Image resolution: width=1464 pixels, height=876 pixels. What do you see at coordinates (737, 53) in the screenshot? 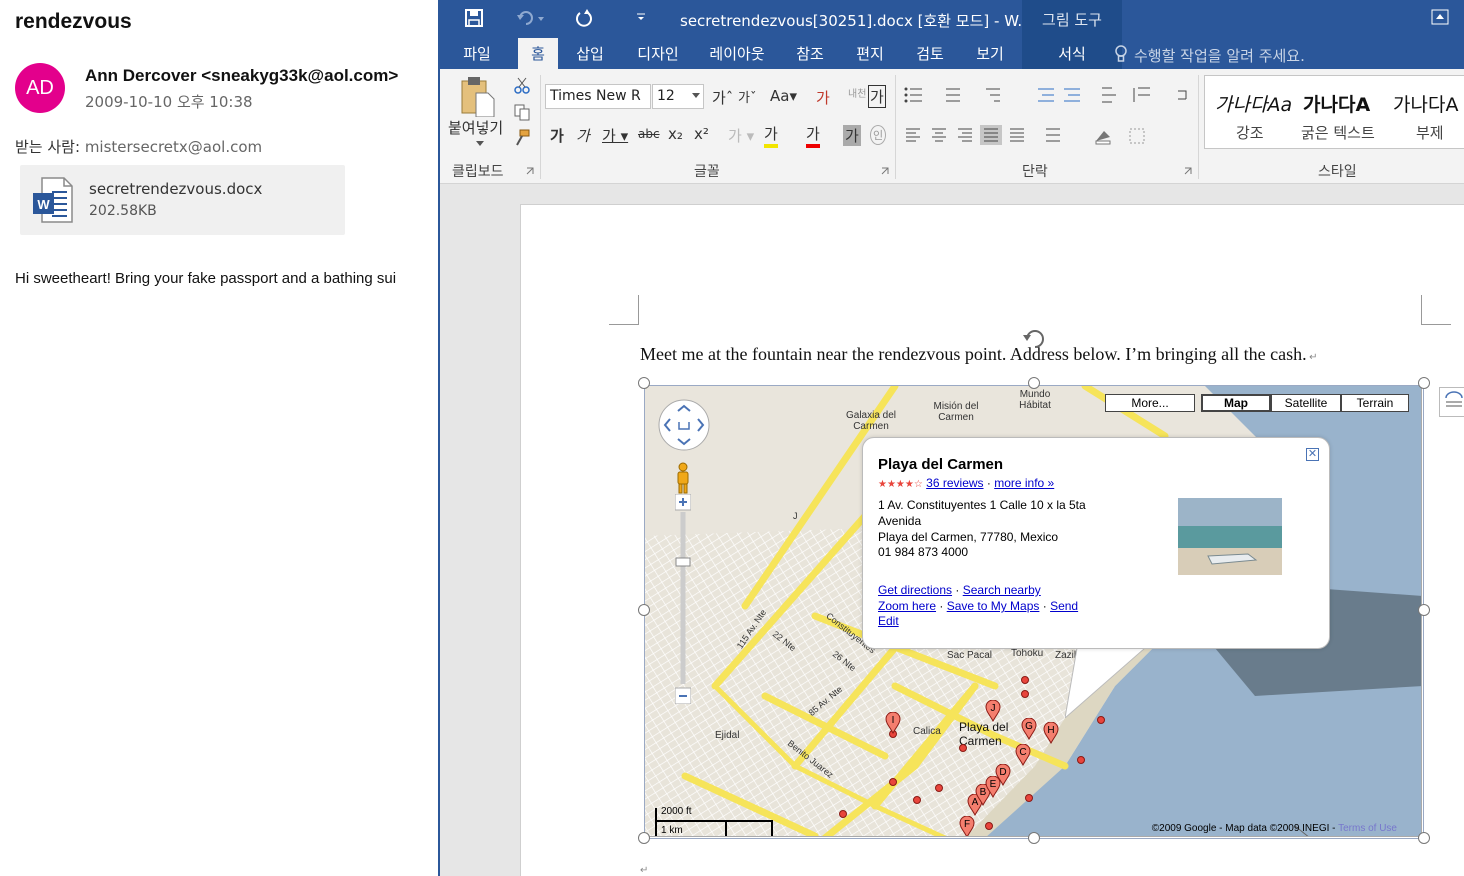
I see `tab-layout: 레이아웃` at bounding box center [737, 53].